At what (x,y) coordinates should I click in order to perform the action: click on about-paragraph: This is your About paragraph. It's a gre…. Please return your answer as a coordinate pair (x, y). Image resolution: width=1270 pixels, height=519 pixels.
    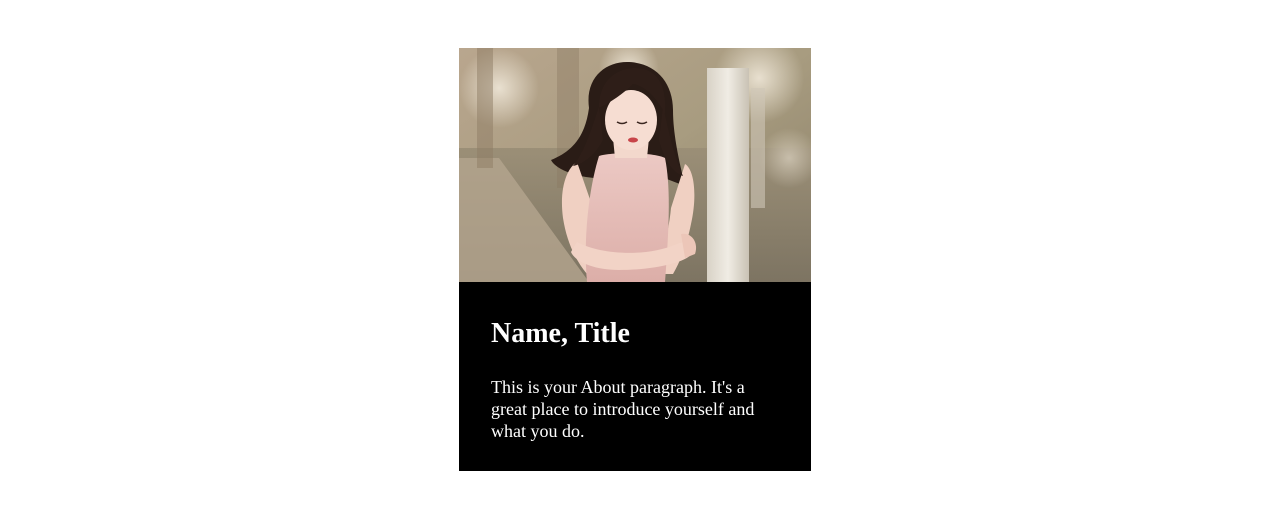
    Looking at the image, I should click on (623, 409).